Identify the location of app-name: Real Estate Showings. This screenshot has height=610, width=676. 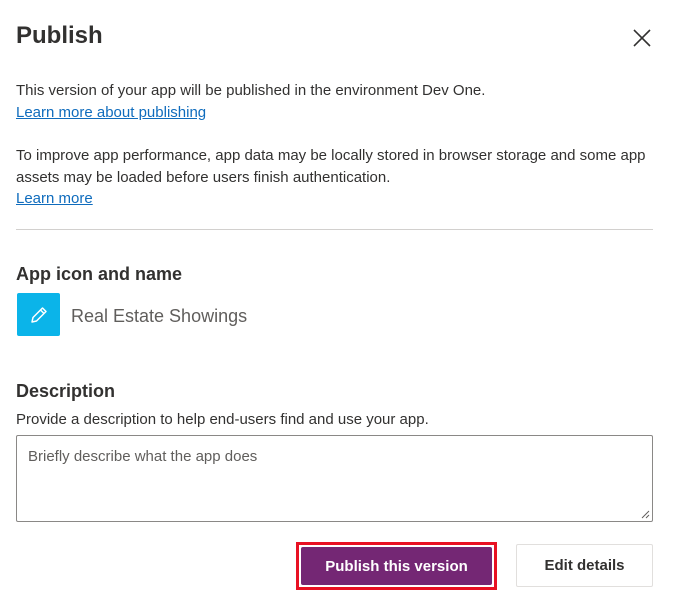
(159, 316).